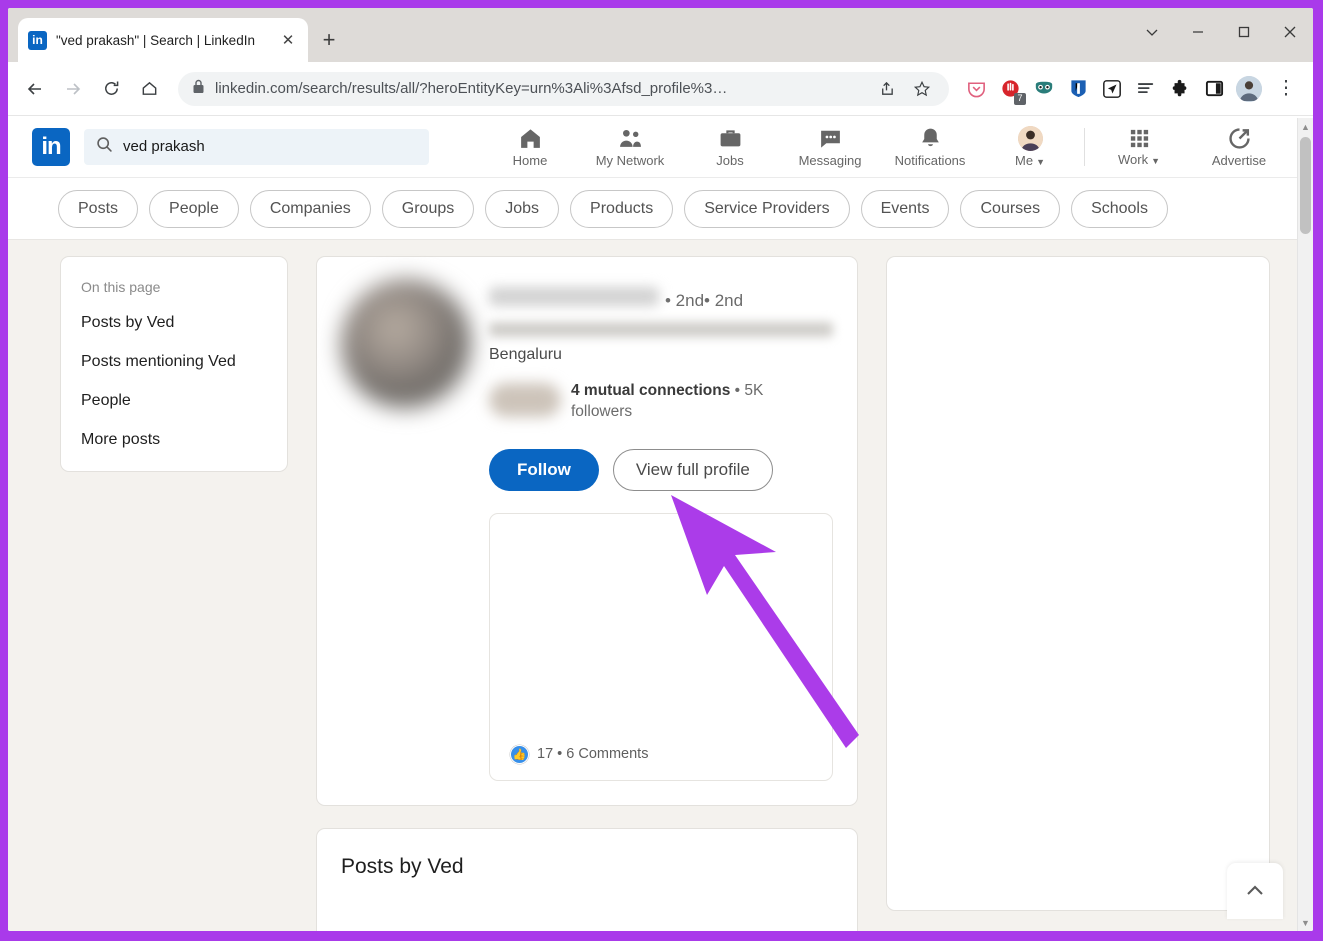 This screenshot has width=1323, height=941. I want to click on password-manager-extension-icon, so click(1078, 89).